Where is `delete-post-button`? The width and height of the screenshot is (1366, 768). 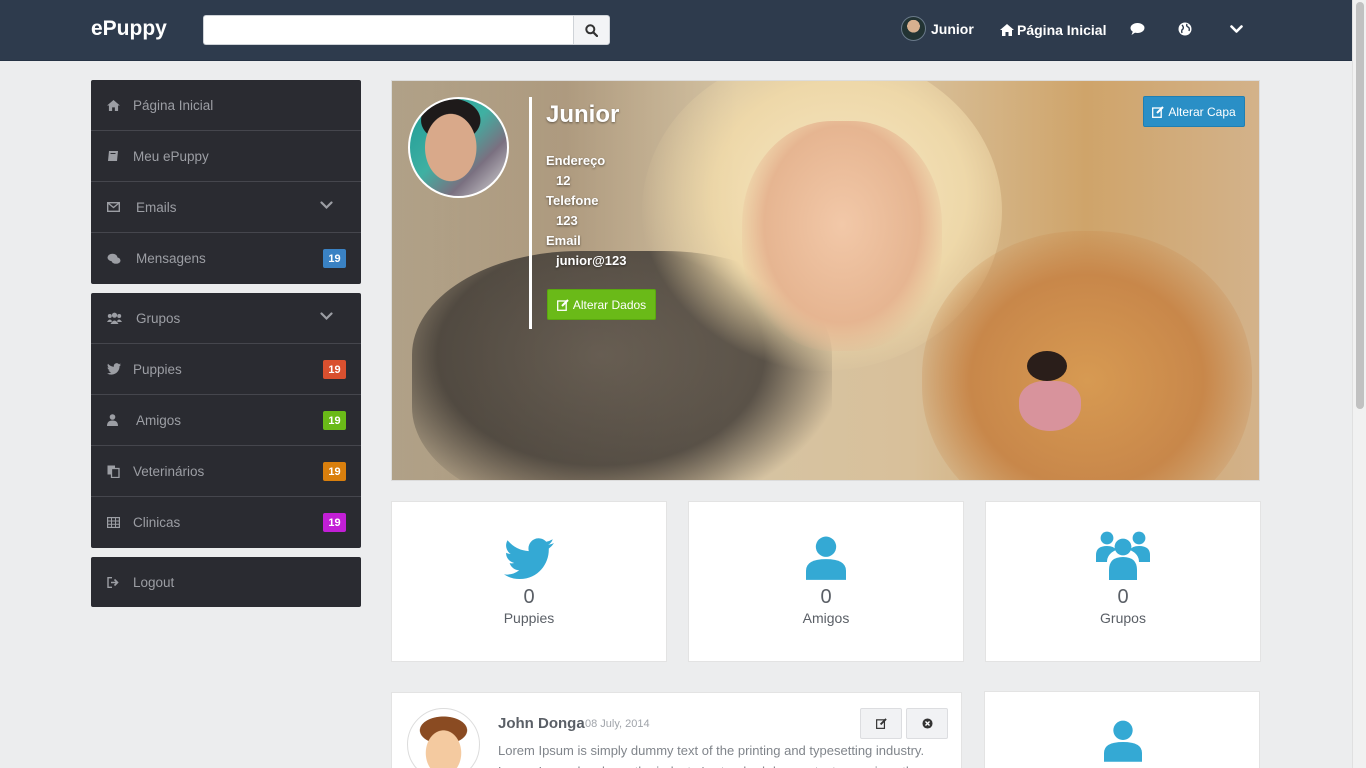
delete-post-button is located at coordinates (927, 723).